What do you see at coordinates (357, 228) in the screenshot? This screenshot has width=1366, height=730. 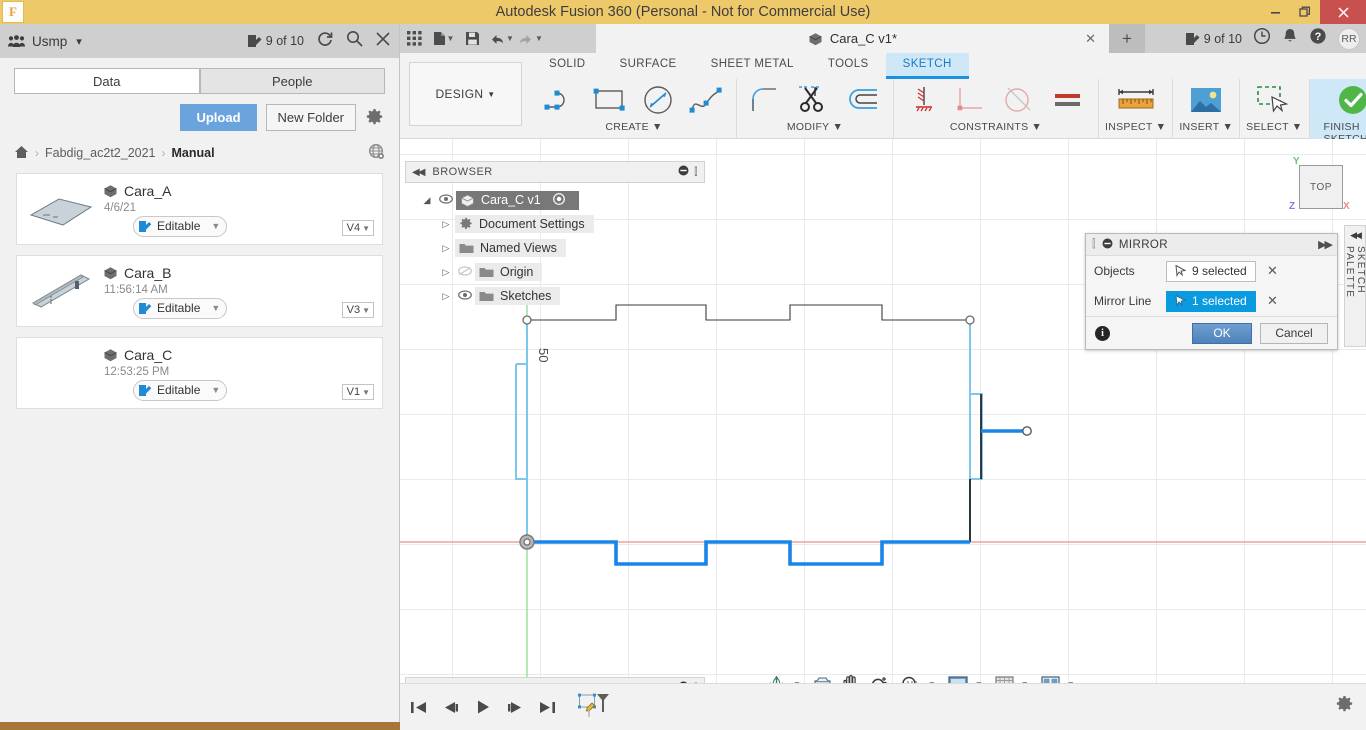 I see `version-badge: V4 ▼` at bounding box center [357, 228].